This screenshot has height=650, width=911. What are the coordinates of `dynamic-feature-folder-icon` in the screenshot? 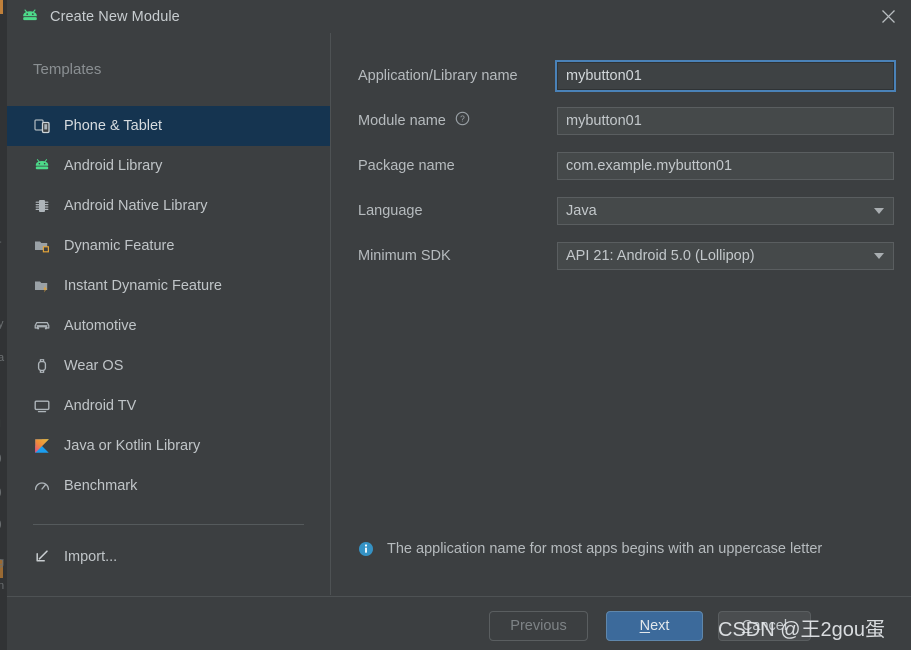 It's located at (42, 246).